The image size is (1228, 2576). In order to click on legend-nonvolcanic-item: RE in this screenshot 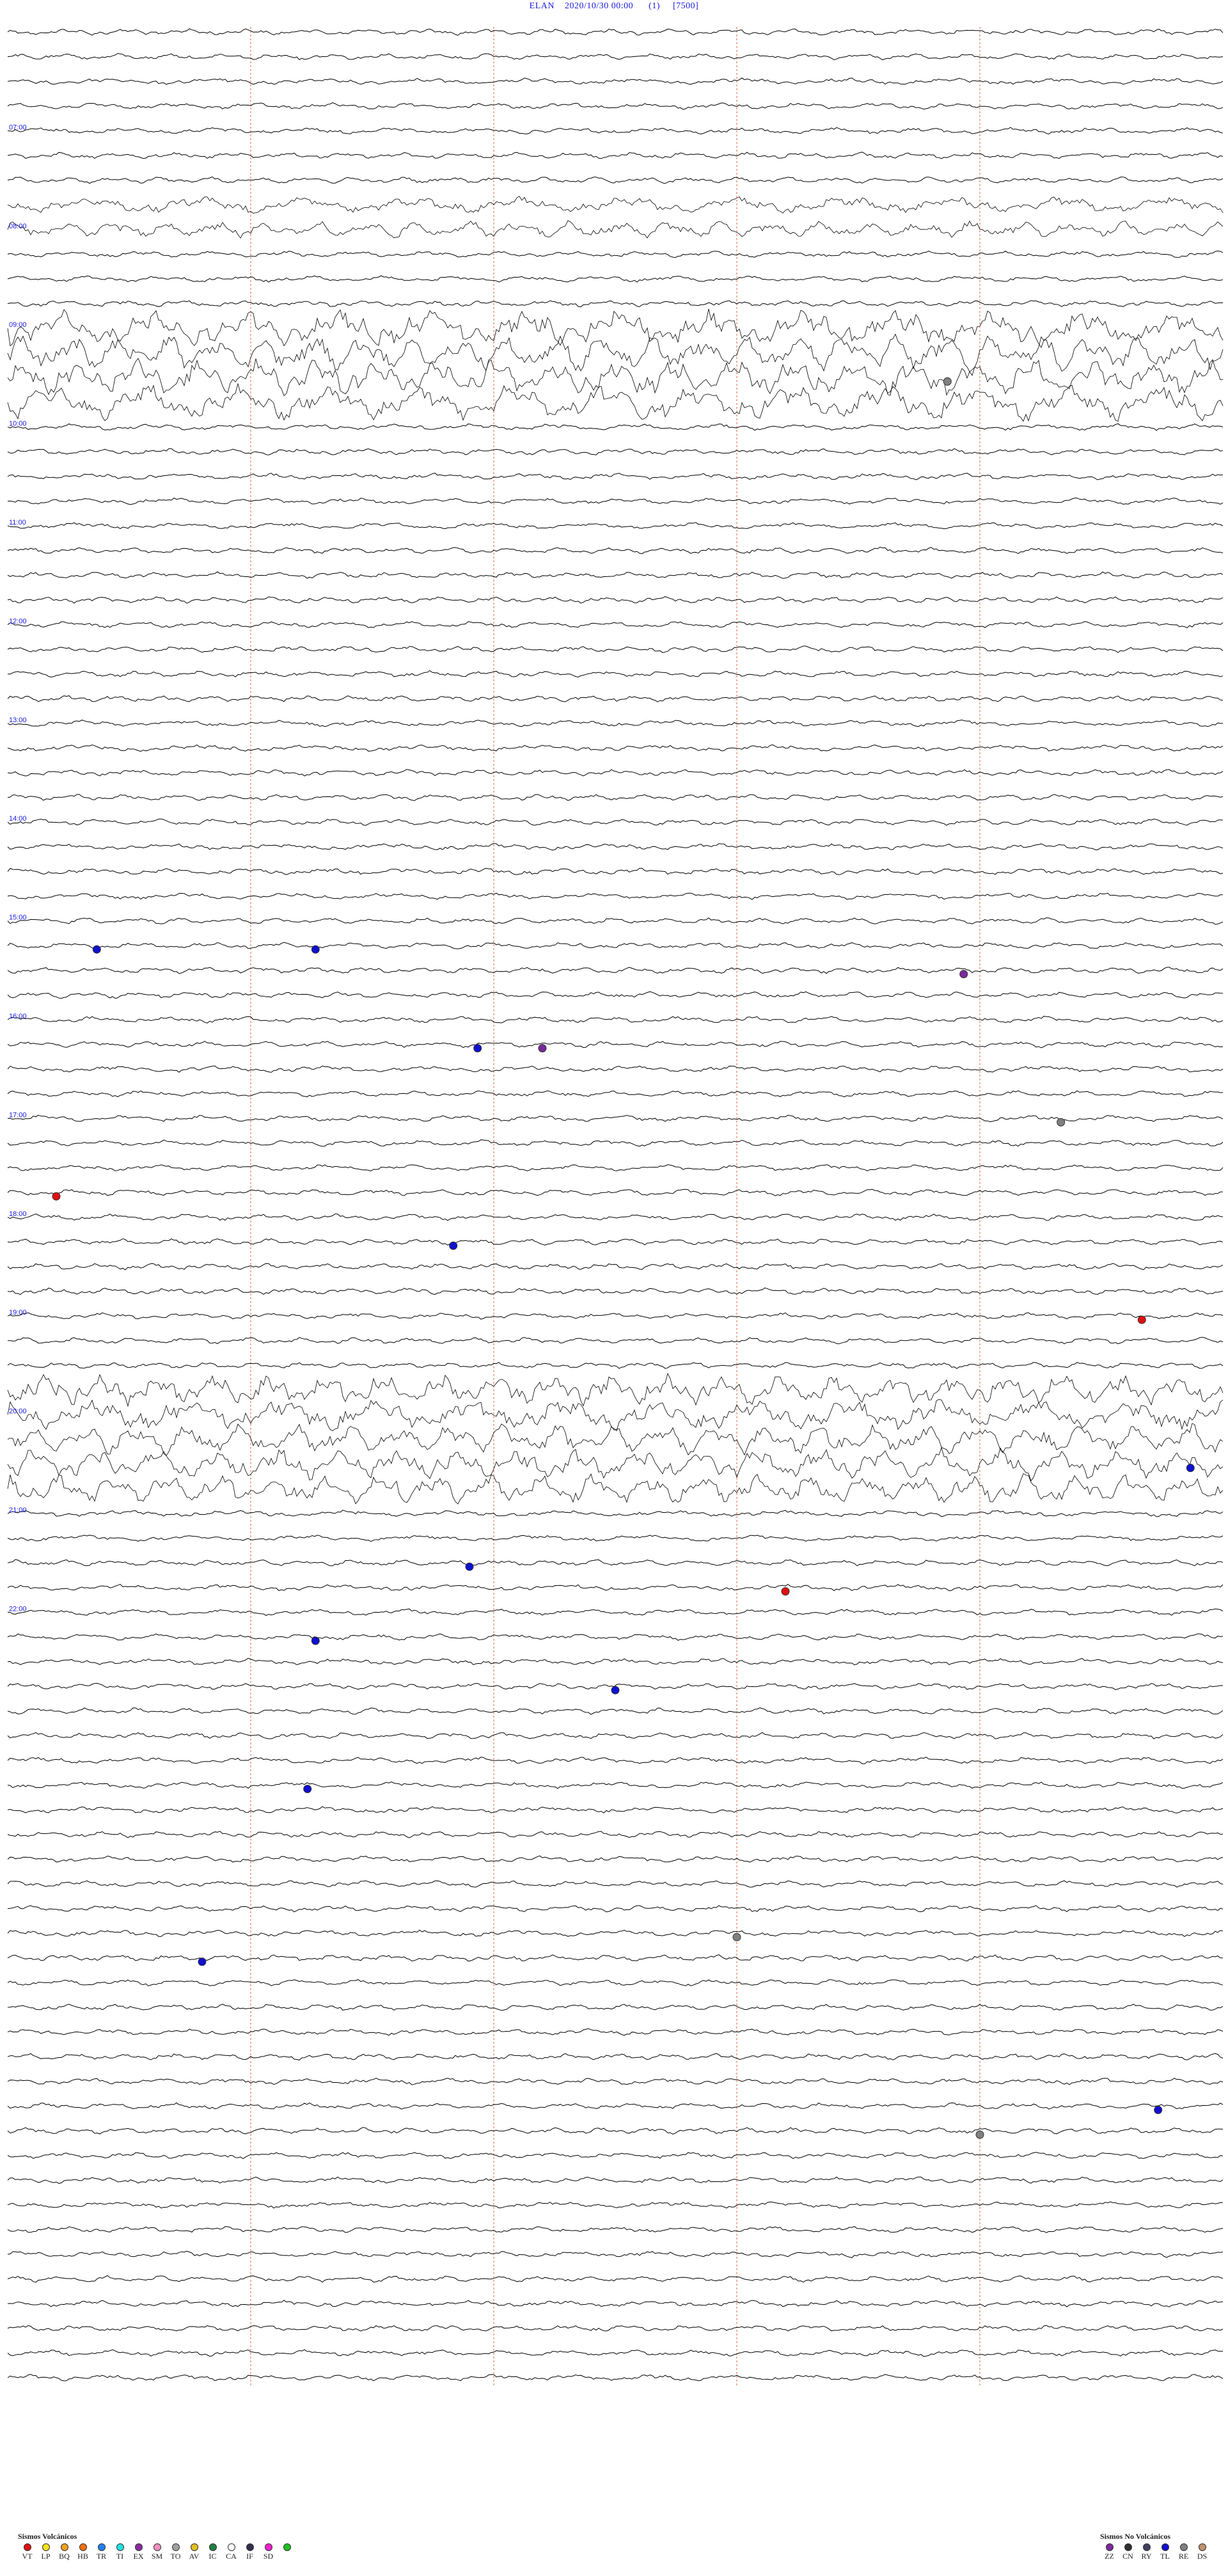, I will do `click(1183, 2552)`.